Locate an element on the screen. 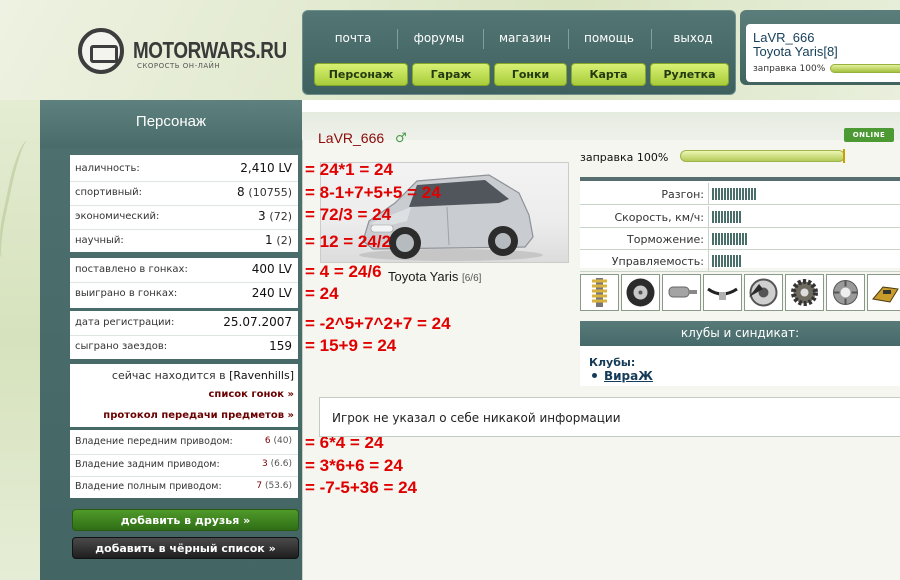 The width and height of the screenshot is (900, 580). stat-row: поставлено в гонках: 400 LV is located at coordinates (184, 269).